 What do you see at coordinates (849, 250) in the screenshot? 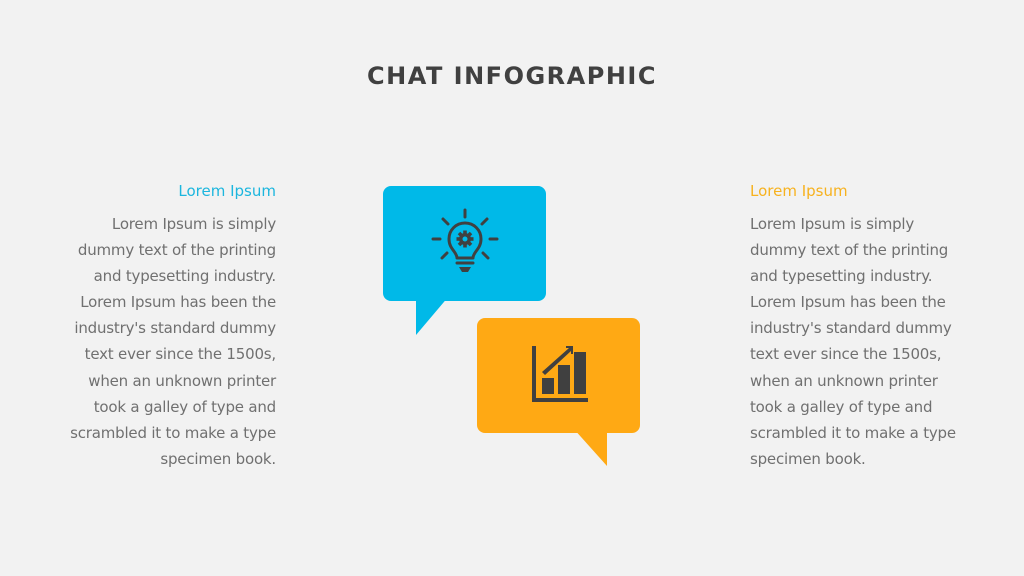
I see `right-line: dummy text of the printing` at bounding box center [849, 250].